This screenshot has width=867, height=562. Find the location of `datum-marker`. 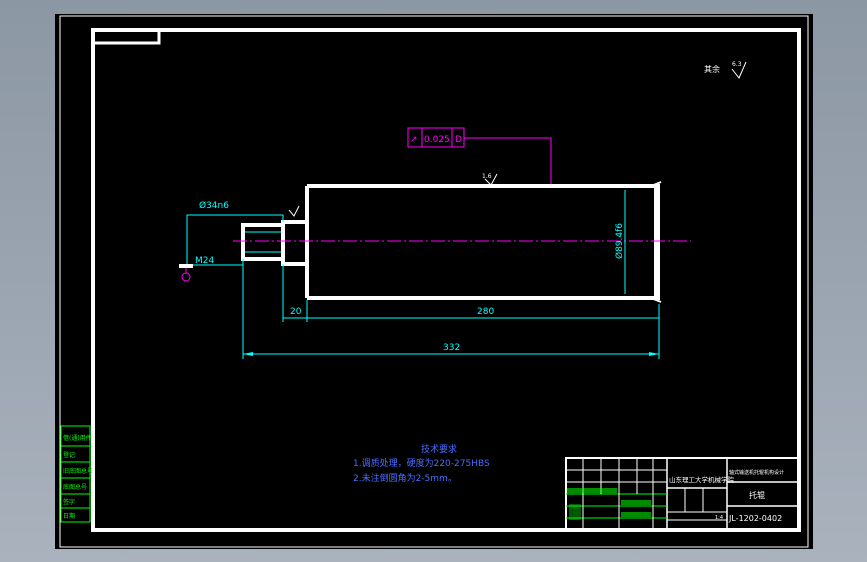

datum-marker is located at coordinates (186, 277).